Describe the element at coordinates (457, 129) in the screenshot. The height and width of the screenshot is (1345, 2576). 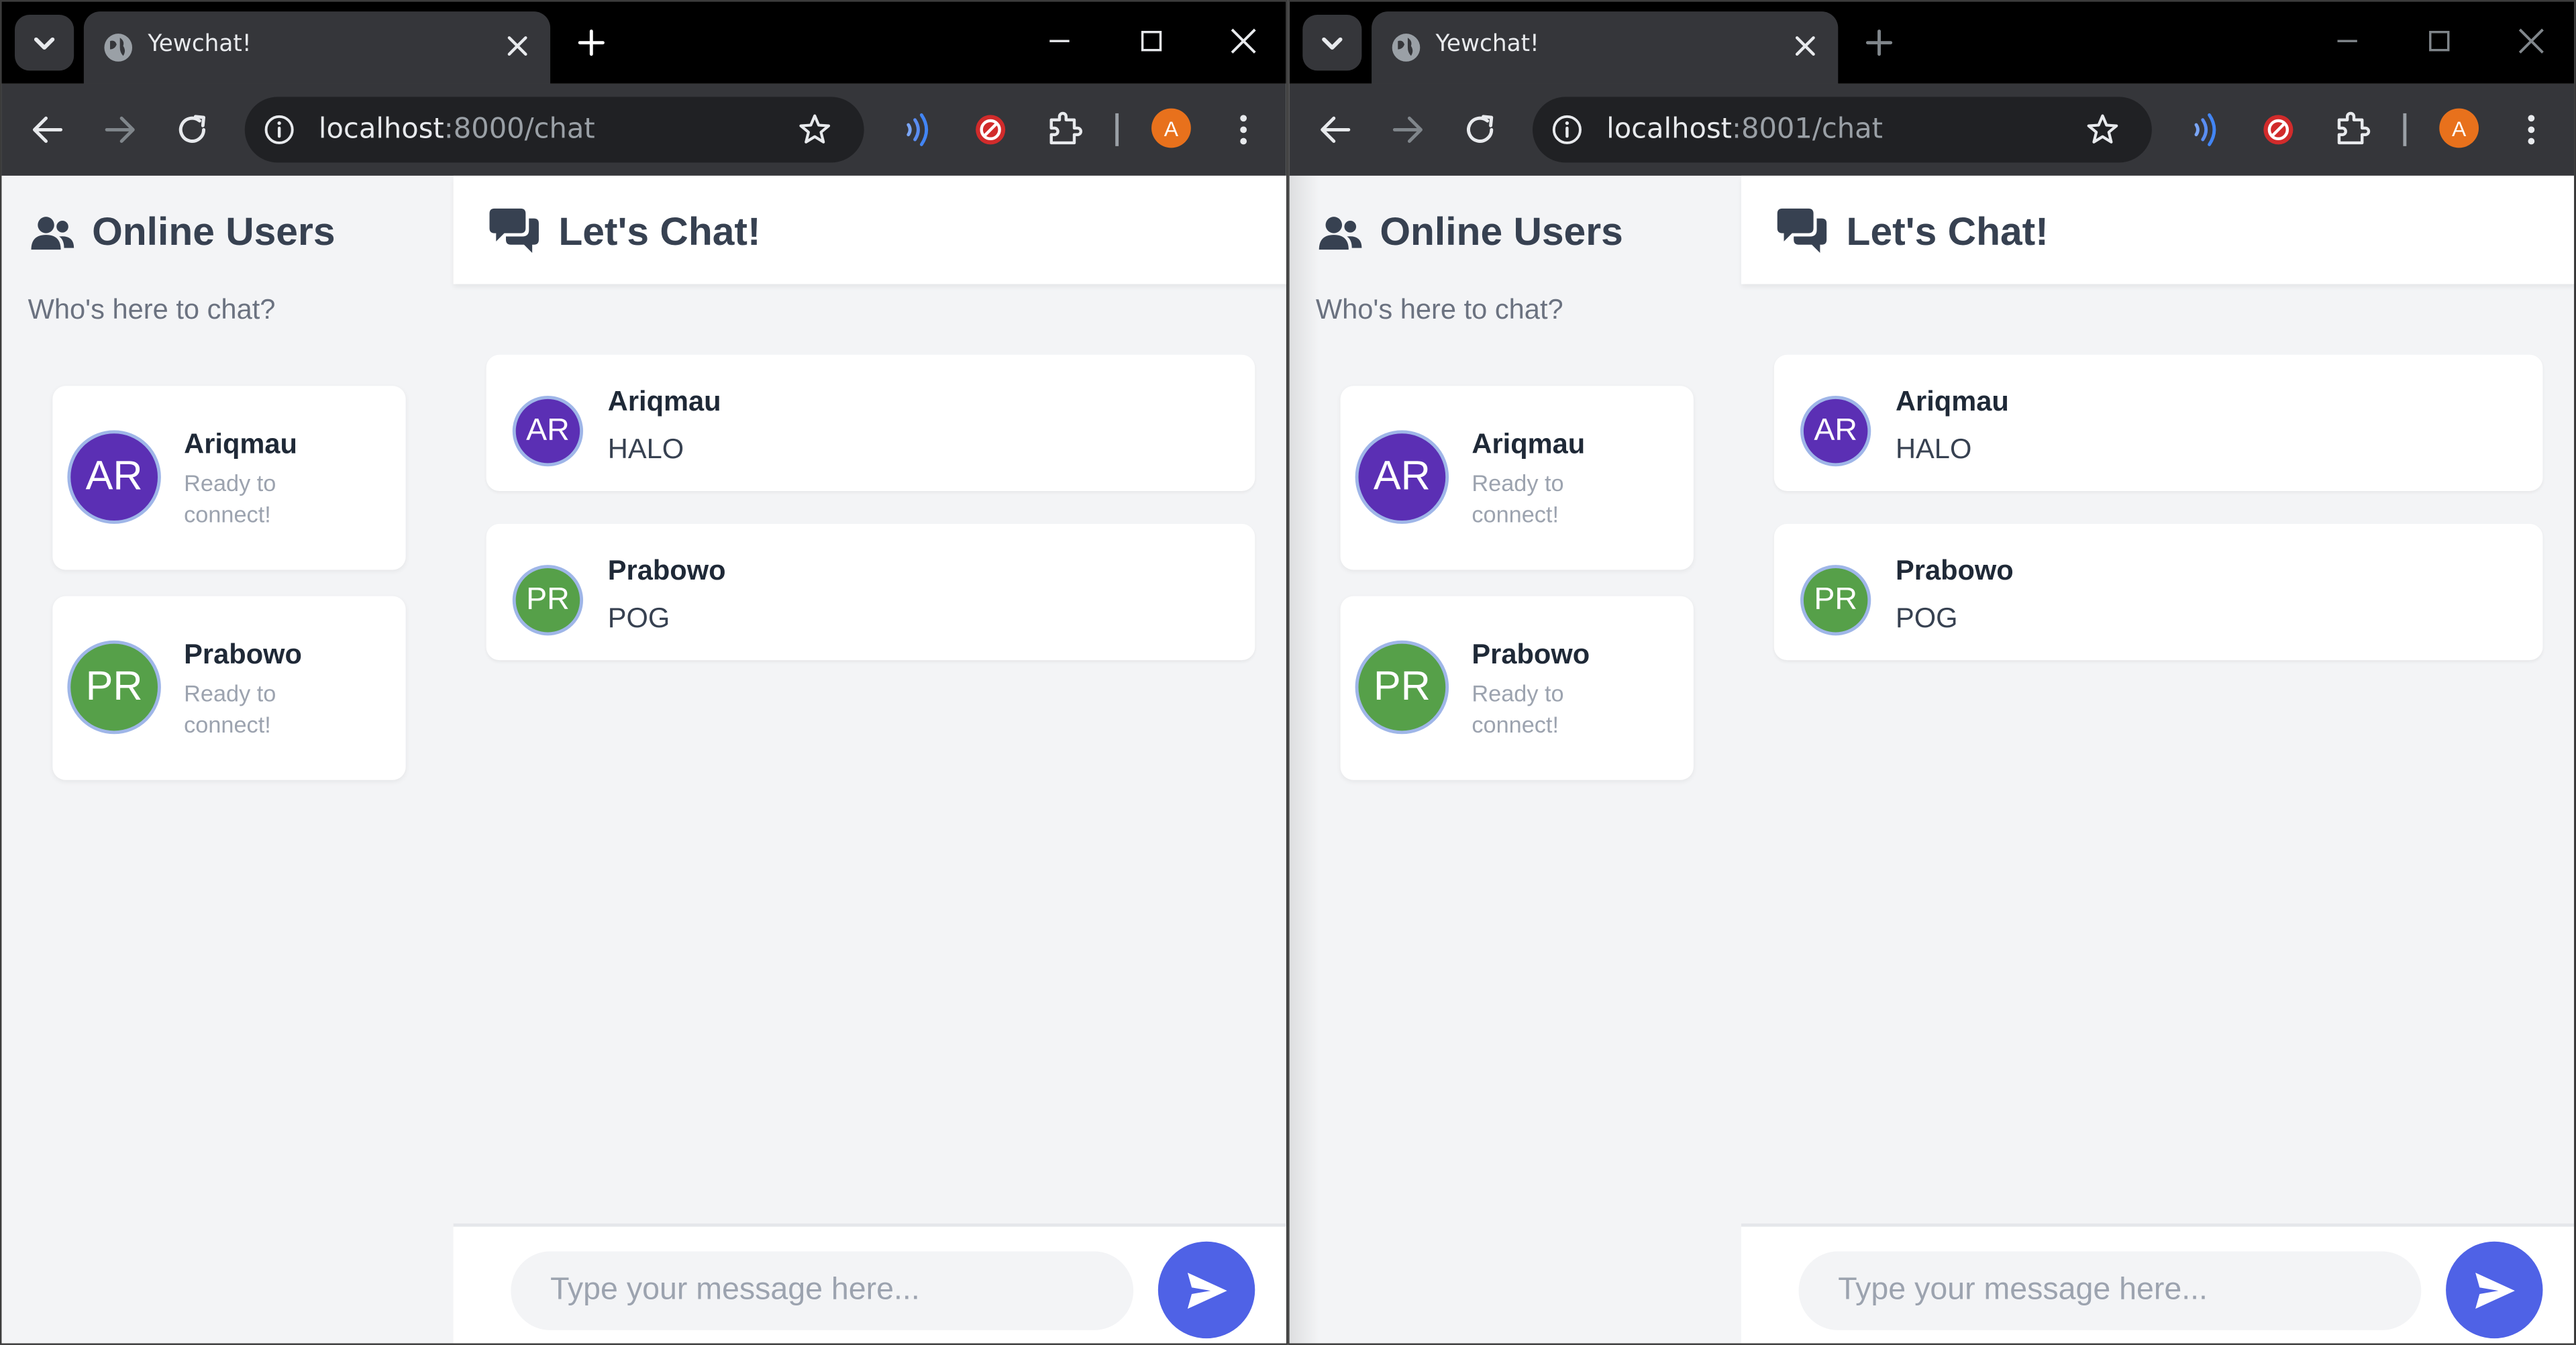
I see `url-text: localhost:8000/chat` at that location.